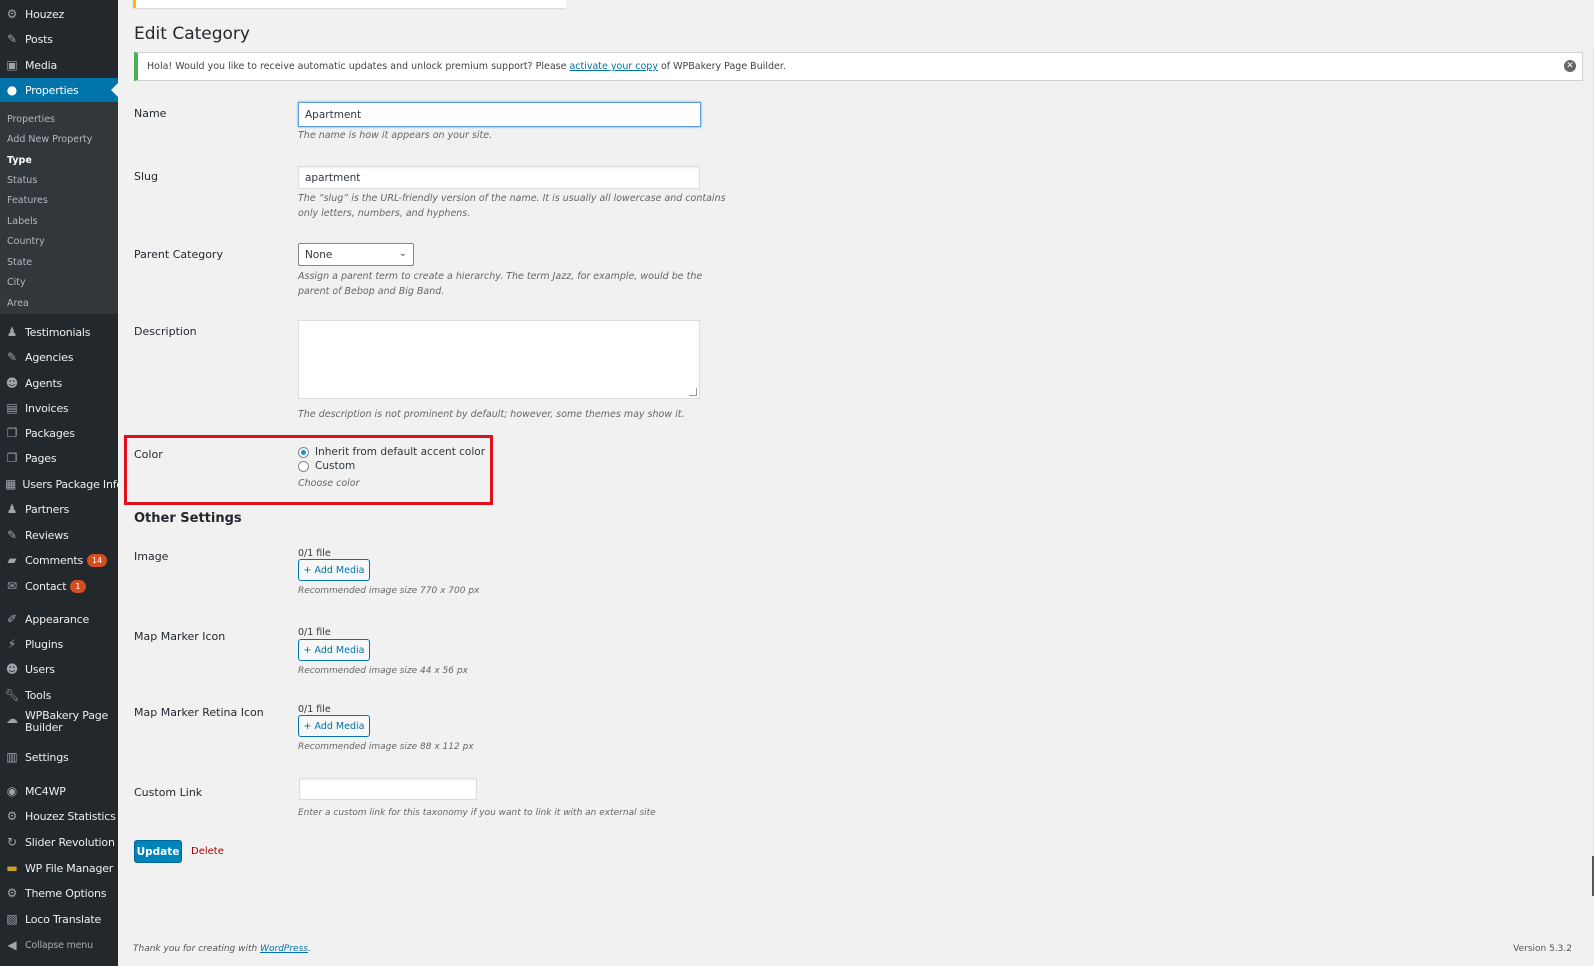  I want to click on activate-copy-link: activate your copy, so click(613, 66).